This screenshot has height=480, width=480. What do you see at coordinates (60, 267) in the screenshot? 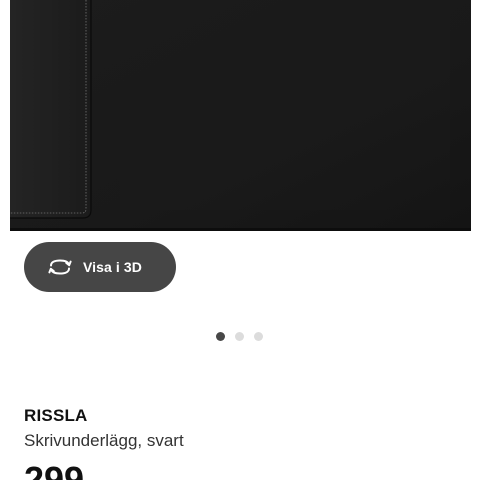
I see `rotate-3d-icon` at bounding box center [60, 267].